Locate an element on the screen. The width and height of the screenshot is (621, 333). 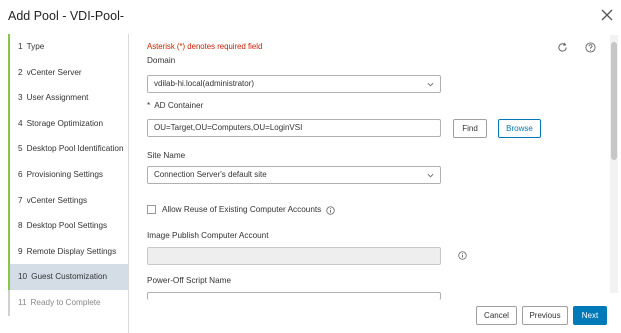
step-guest-customization: 10 Guest Customization is located at coordinates (68, 277).